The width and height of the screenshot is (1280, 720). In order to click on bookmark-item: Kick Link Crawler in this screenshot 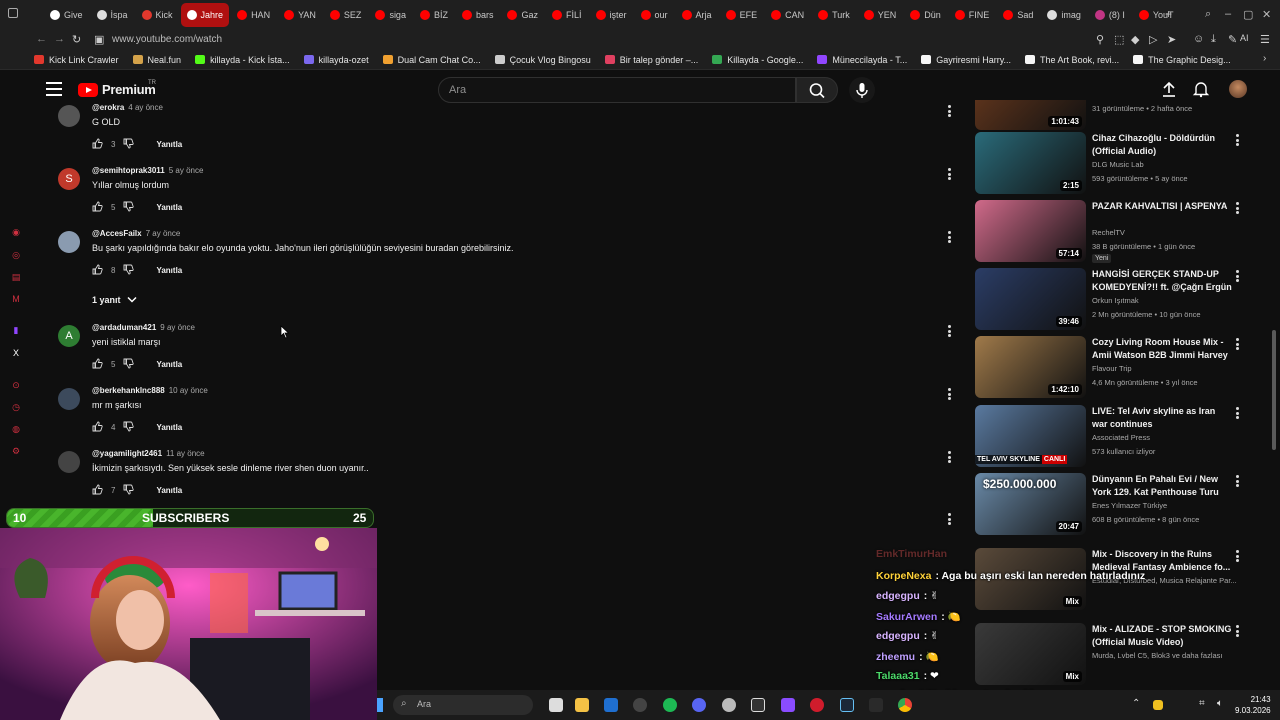, I will do `click(76, 60)`.